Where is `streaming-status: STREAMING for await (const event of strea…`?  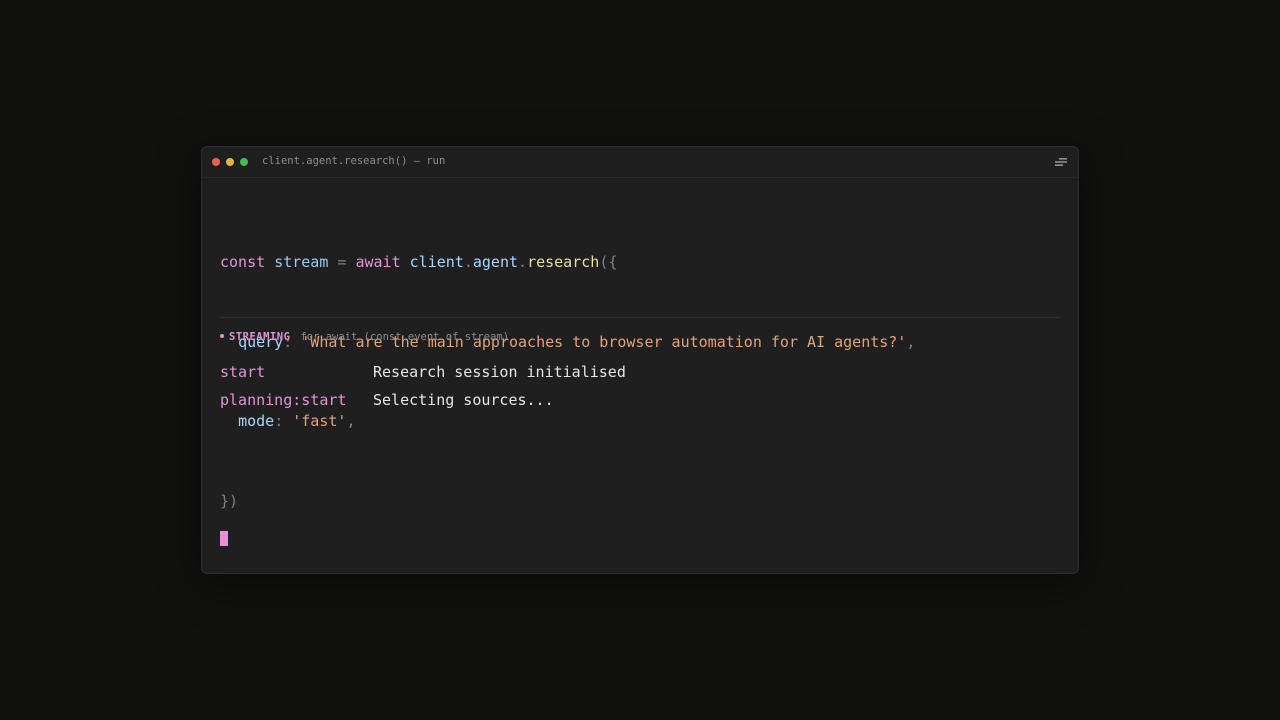 streaming-status: STREAMING for await (const event of strea… is located at coordinates (364, 337).